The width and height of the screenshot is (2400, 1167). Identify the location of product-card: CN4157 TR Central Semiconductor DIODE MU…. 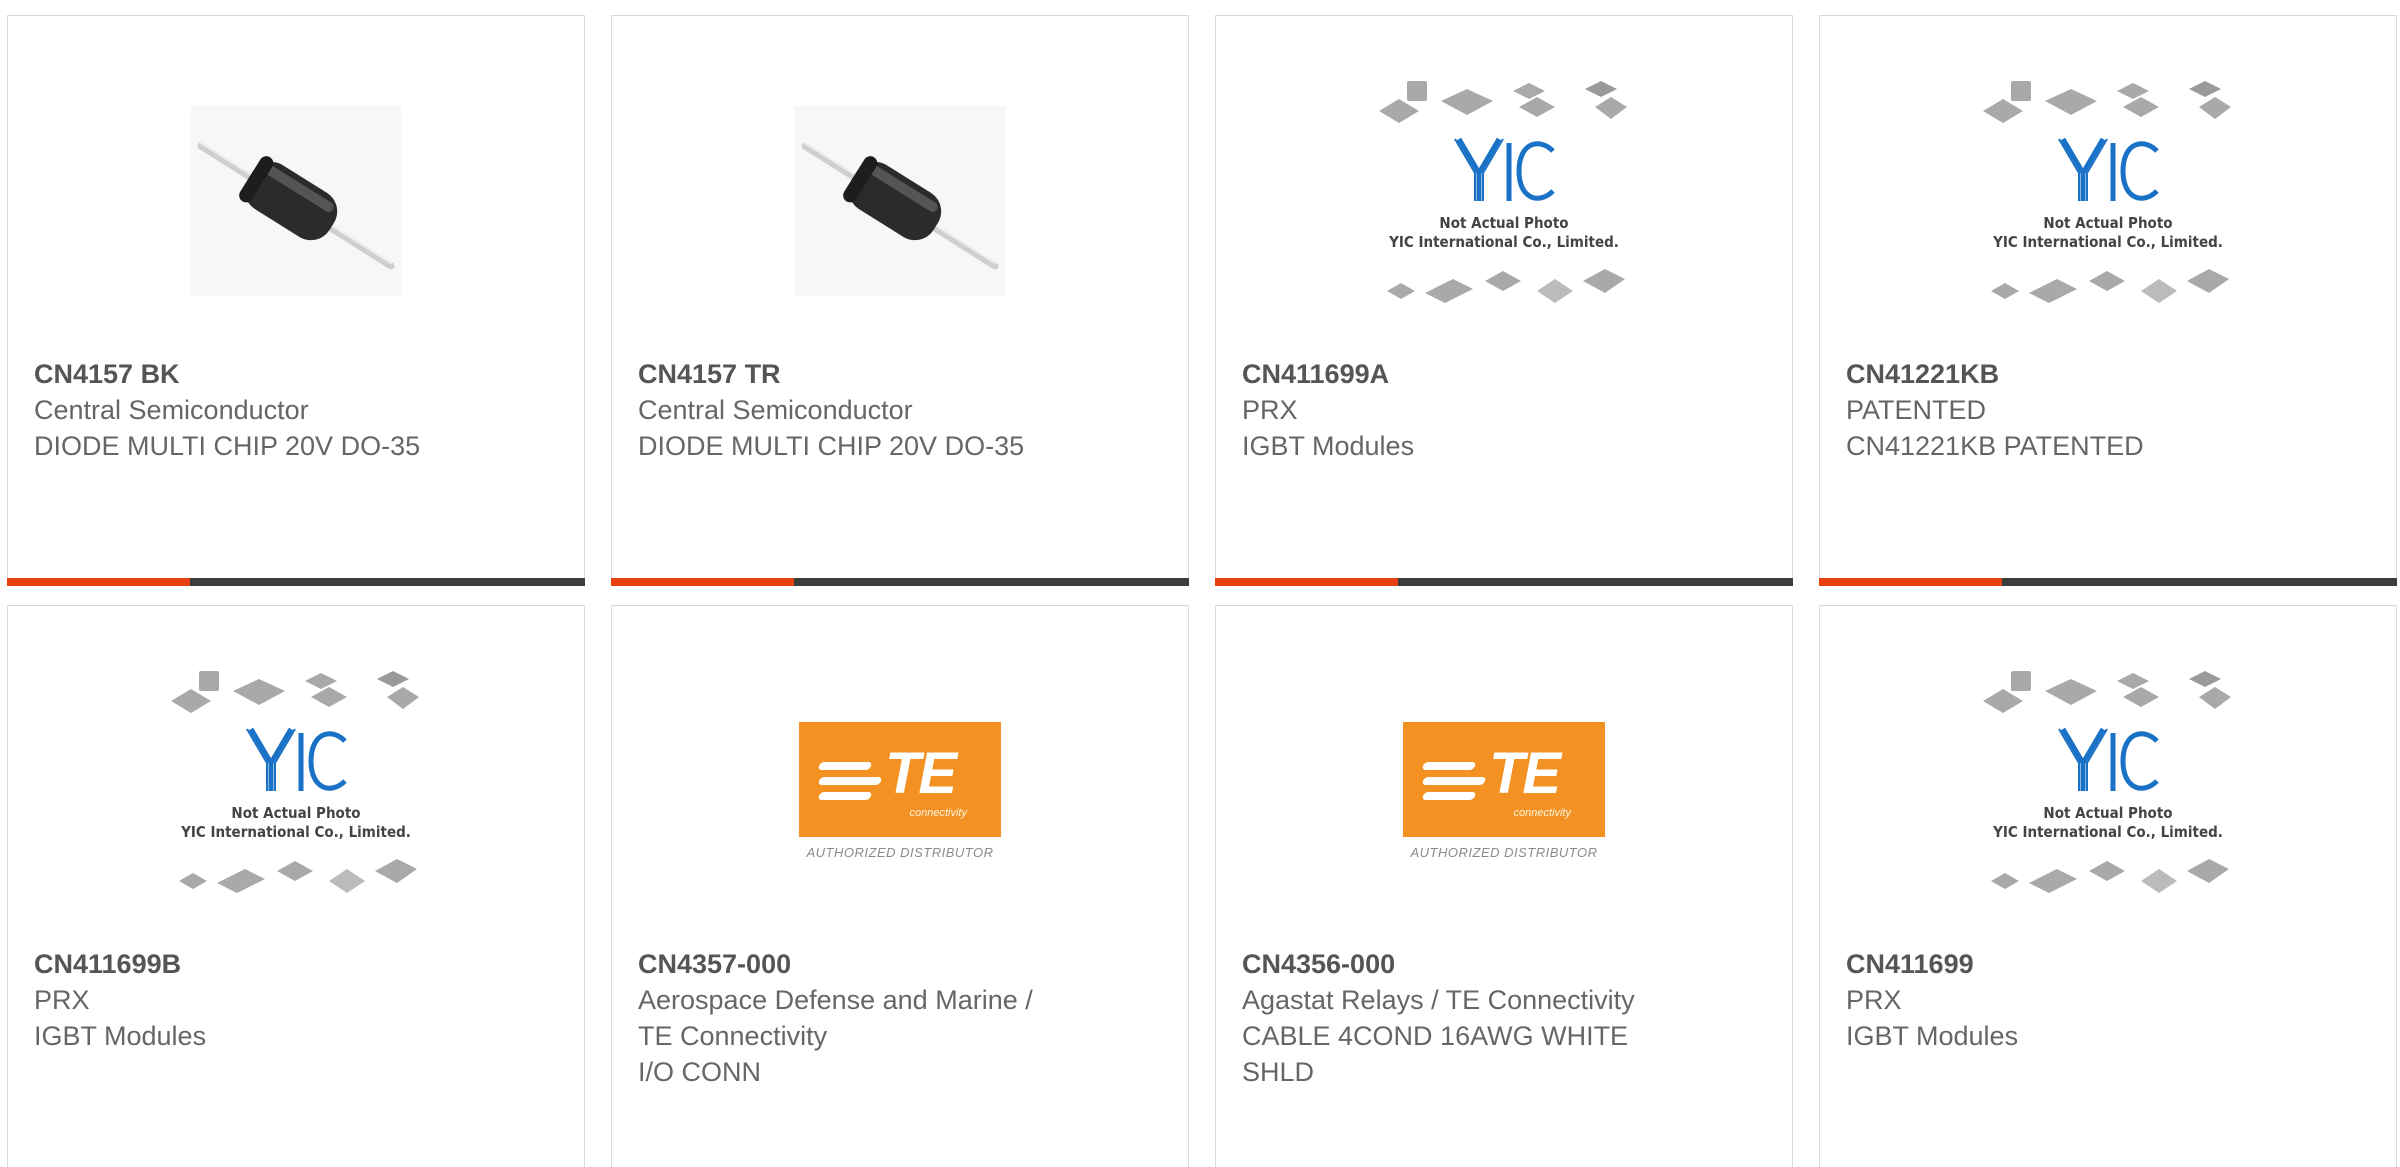
(900, 300).